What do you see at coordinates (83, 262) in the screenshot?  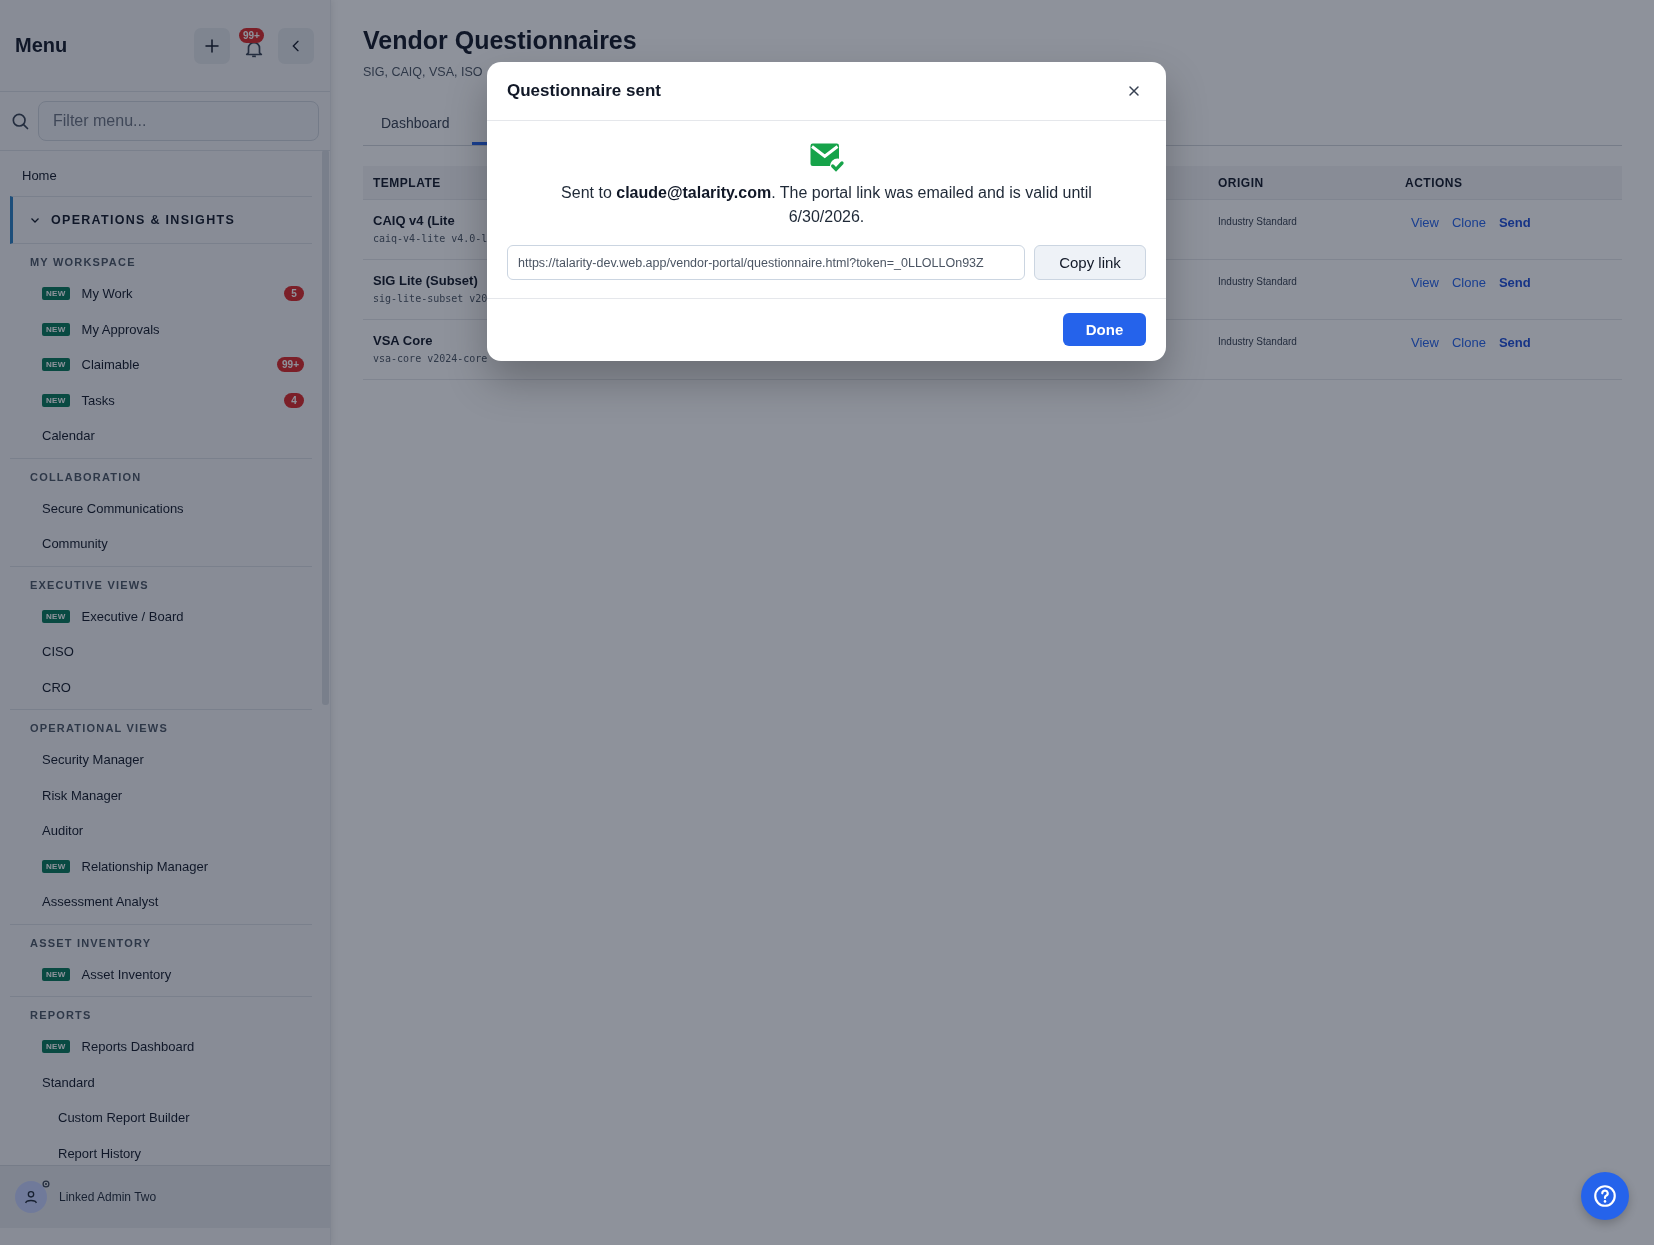 I see `section-label: MY WORKSPACE` at bounding box center [83, 262].